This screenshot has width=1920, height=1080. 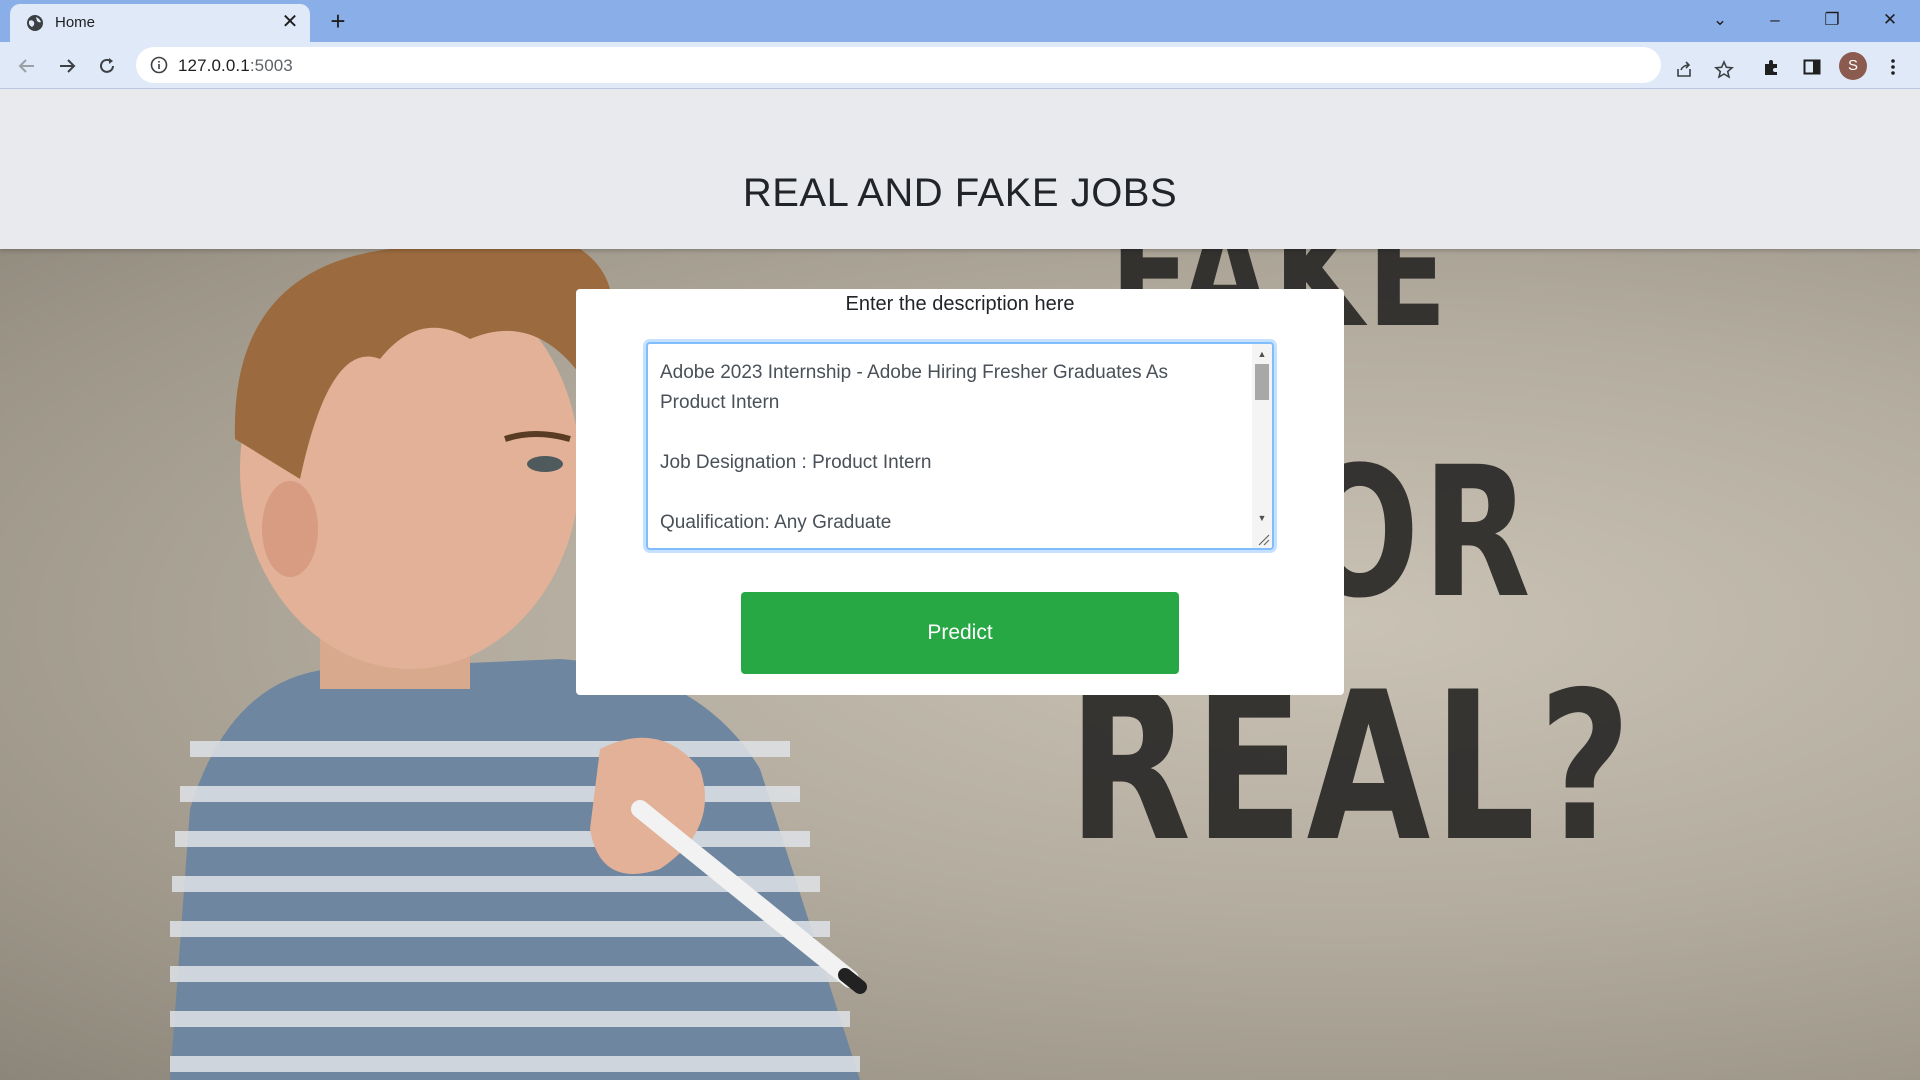 I want to click on tab-search-icon: ⌄, so click(x=1720, y=20).